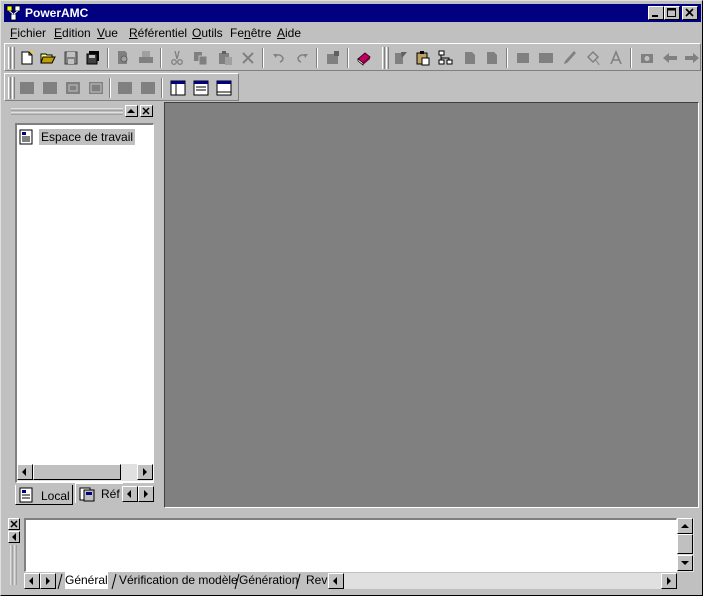 This screenshot has width=703, height=596. I want to click on shape-tool-2-button, so click(546, 58).